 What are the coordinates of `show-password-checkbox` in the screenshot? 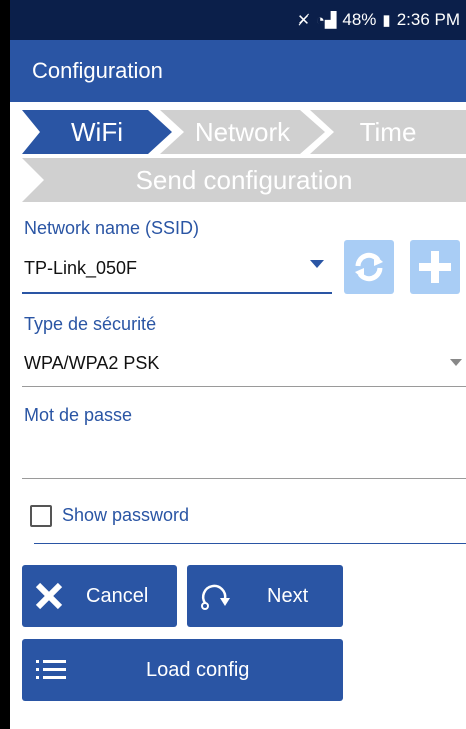 It's located at (41, 516).